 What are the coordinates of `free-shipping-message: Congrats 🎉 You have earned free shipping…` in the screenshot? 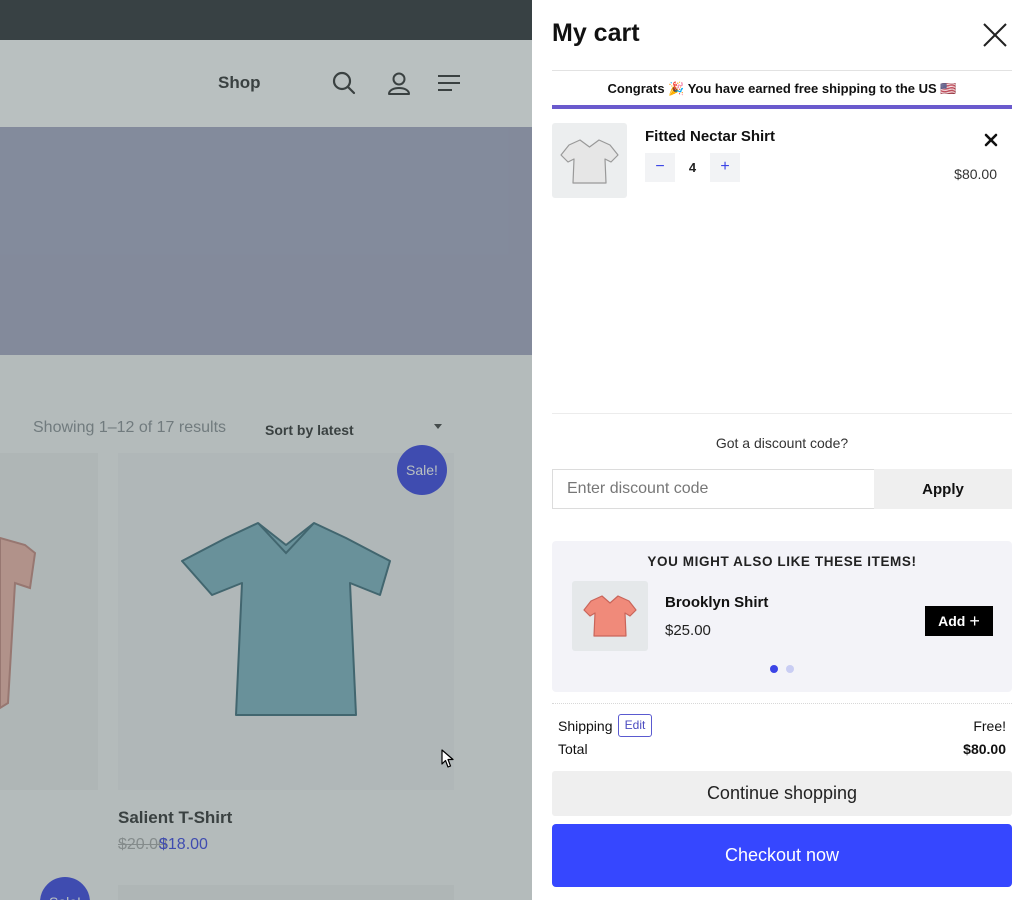 It's located at (782, 88).